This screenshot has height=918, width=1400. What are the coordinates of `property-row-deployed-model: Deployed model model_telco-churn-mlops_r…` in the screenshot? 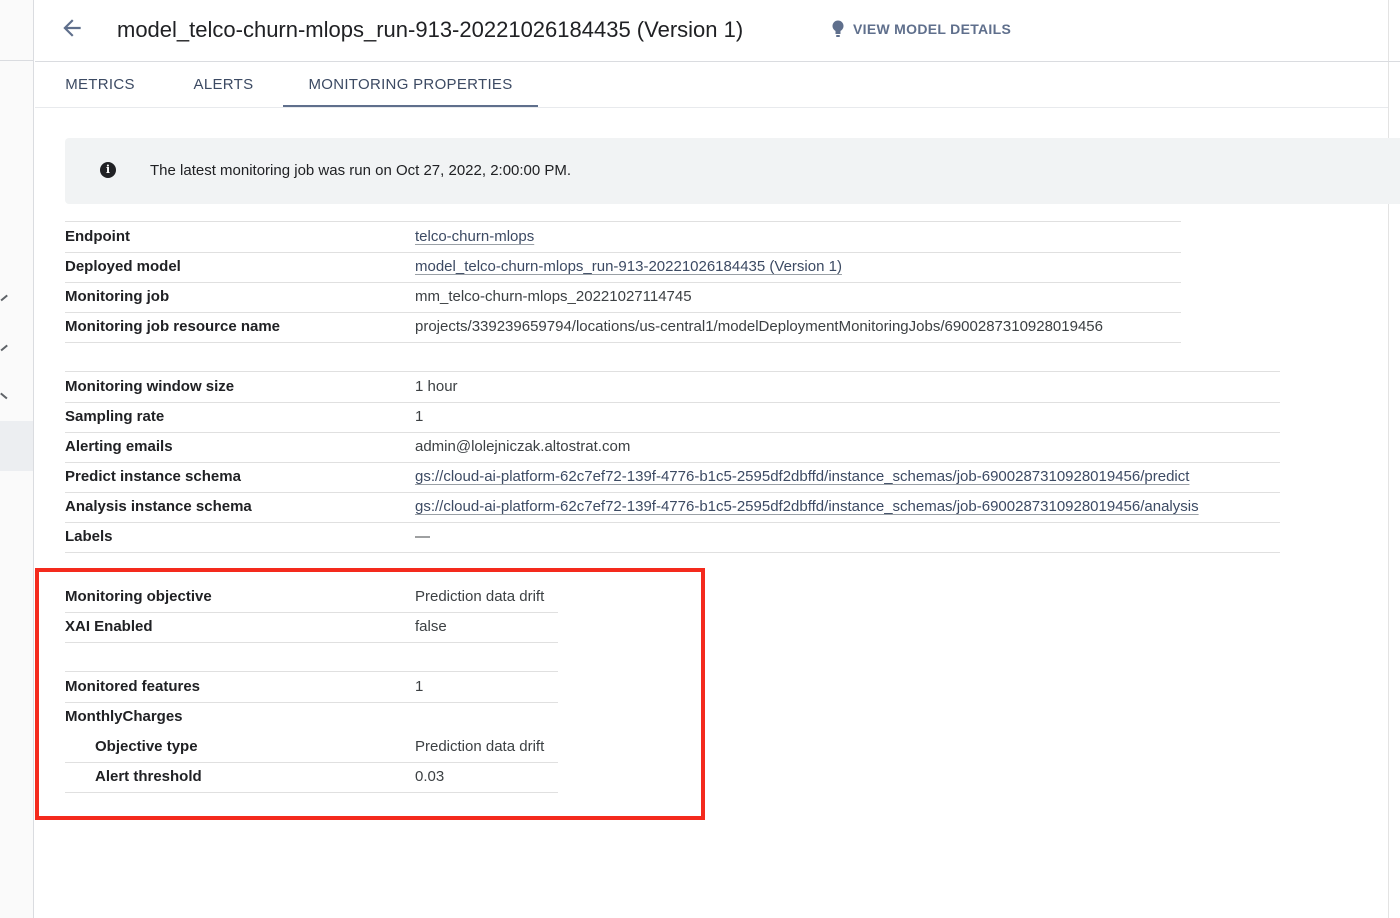 It's located at (623, 267).